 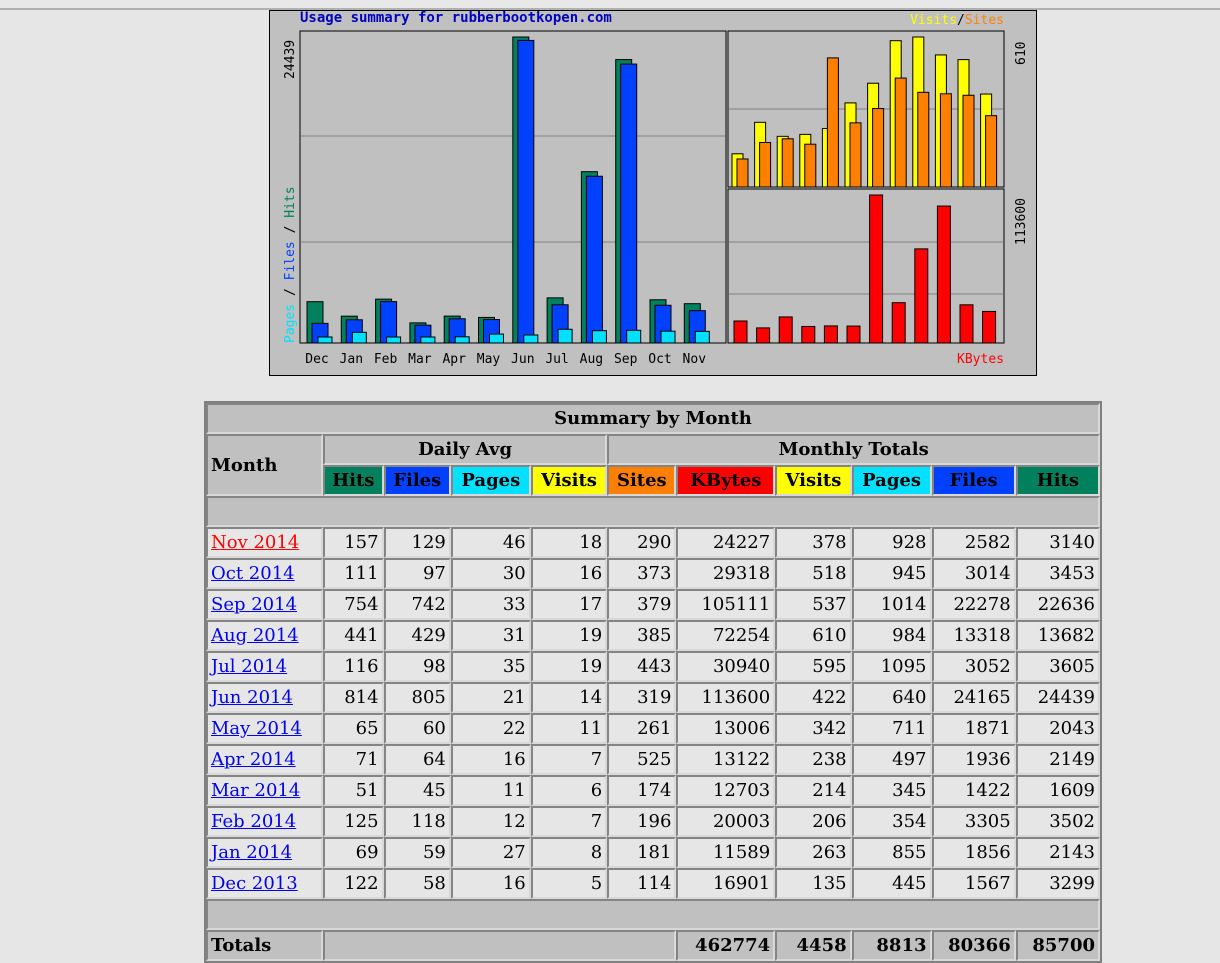 What do you see at coordinates (526, 191) in the screenshot?
I see `files-bar-body` at bounding box center [526, 191].